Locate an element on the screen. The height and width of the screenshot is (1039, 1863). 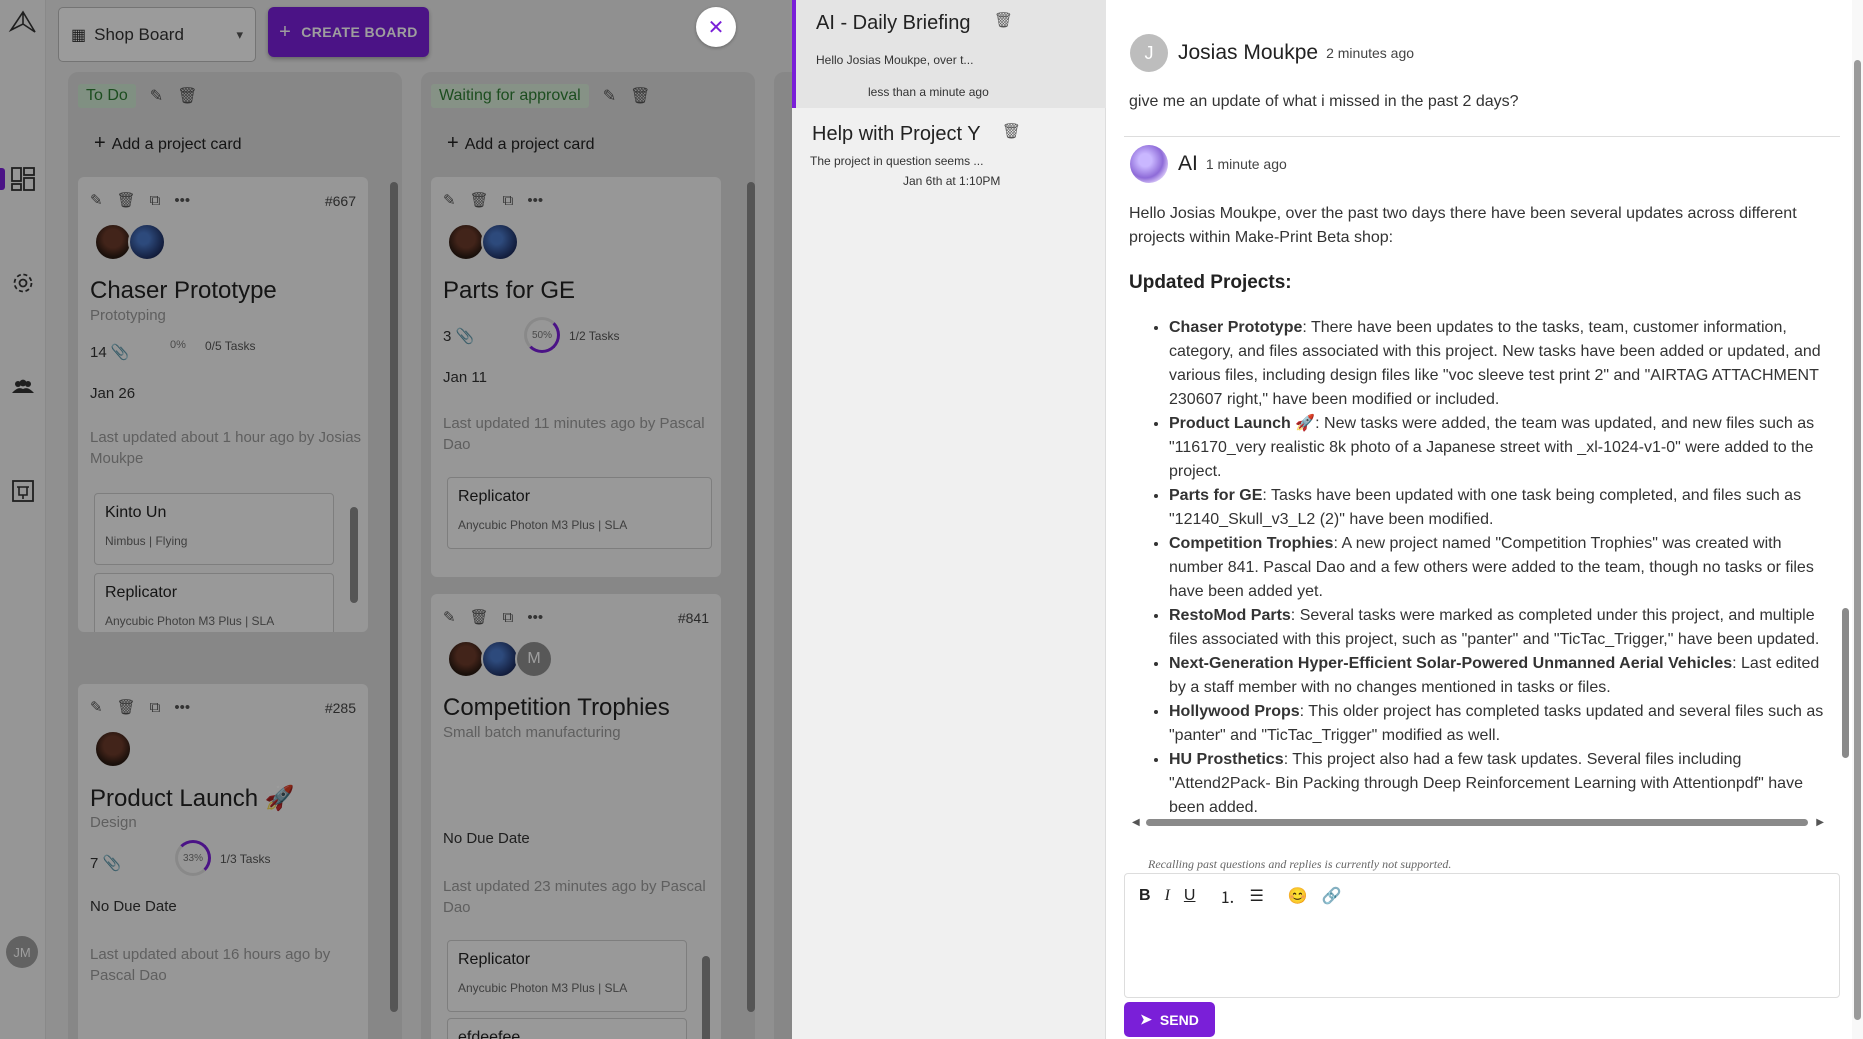
user-avatar: J is located at coordinates (1149, 53).